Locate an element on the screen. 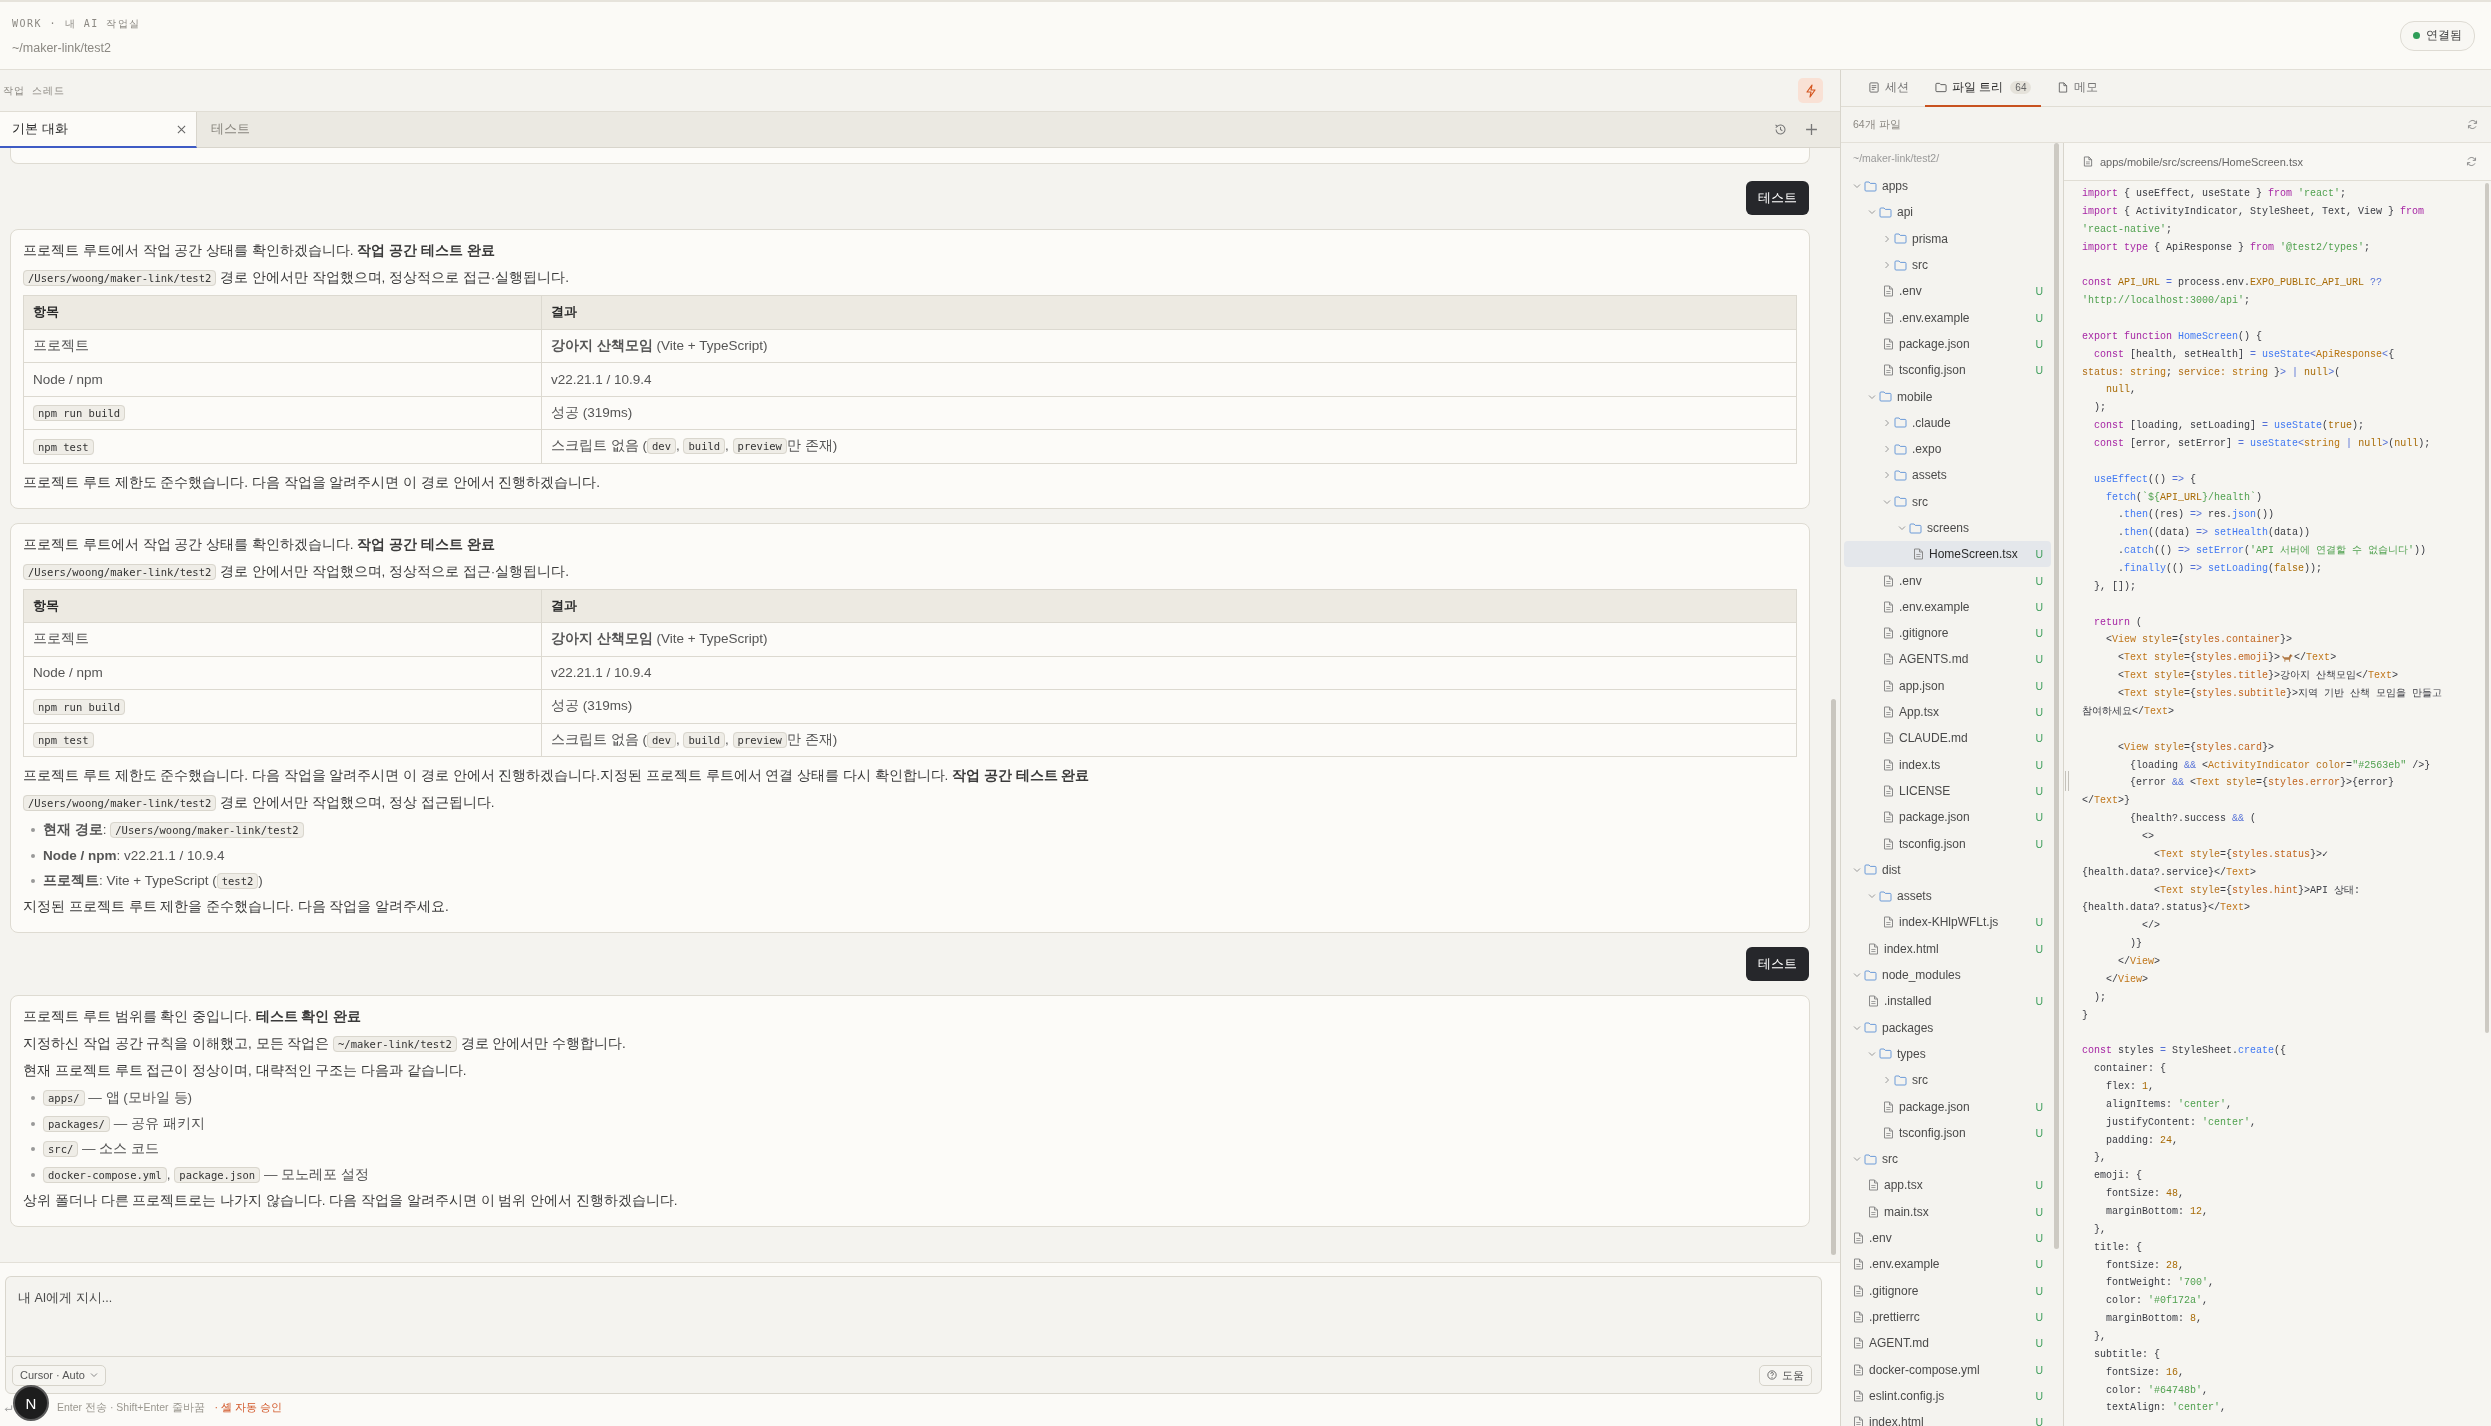 The image size is (2491, 1426). code-line: fontSize: 28, is located at coordinates (2145, 1265).